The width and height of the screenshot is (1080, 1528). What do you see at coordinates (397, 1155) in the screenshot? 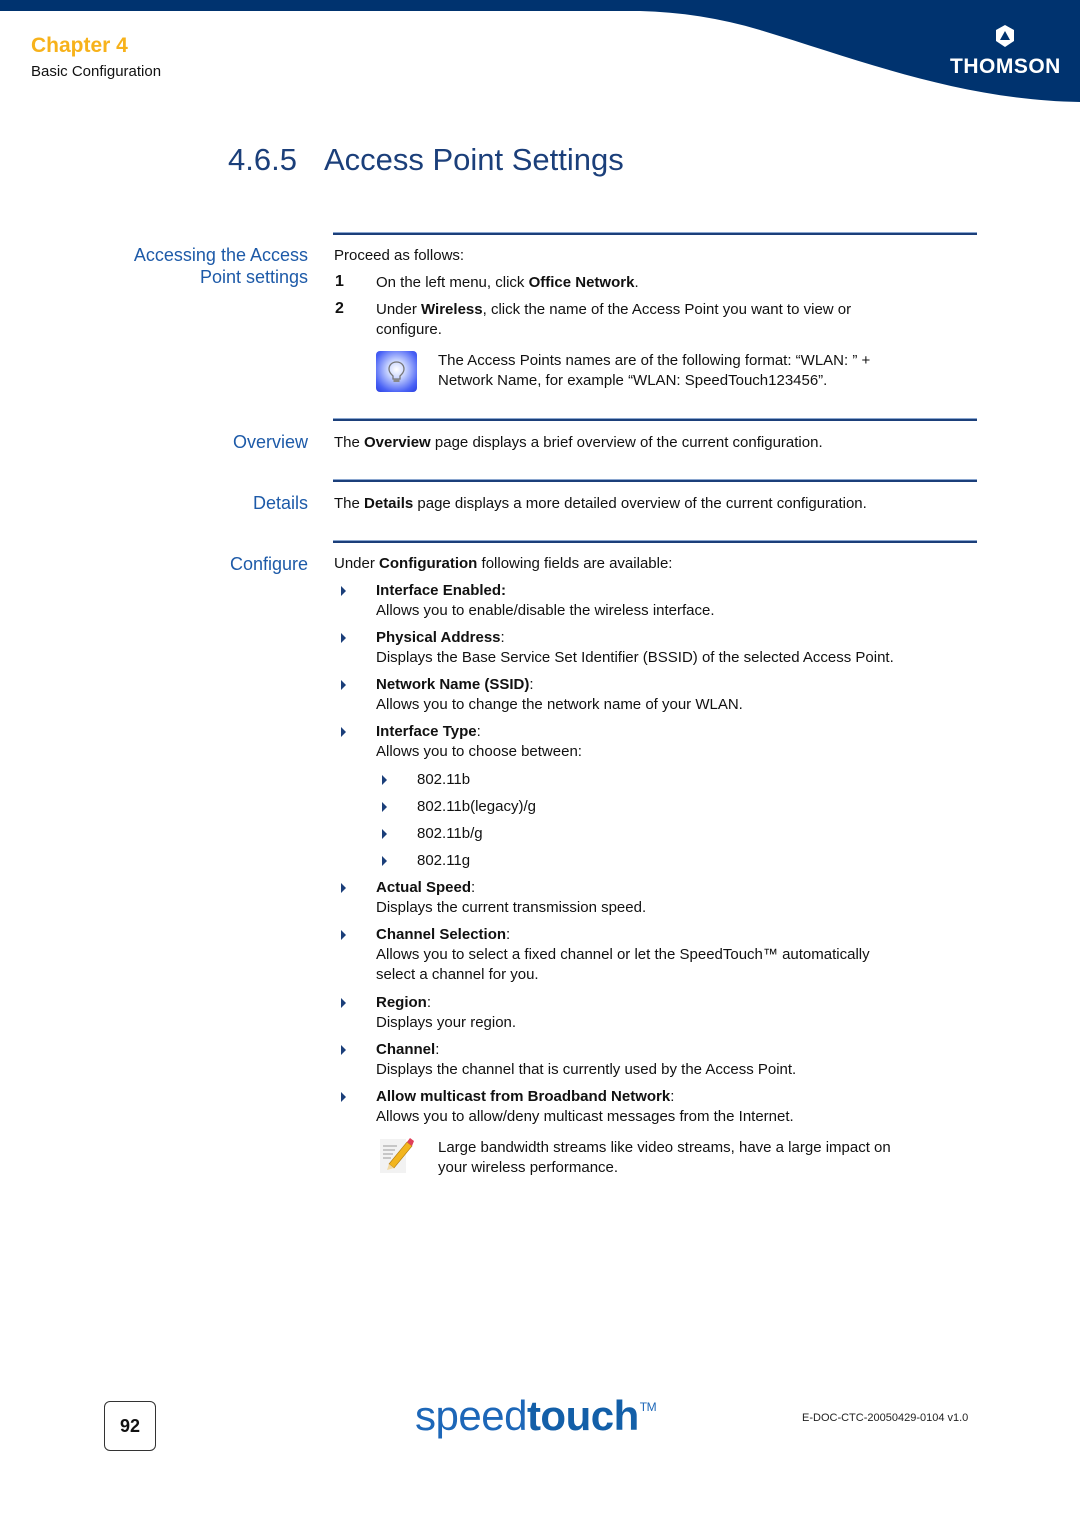
I see `pencil-note-icon` at bounding box center [397, 1155].